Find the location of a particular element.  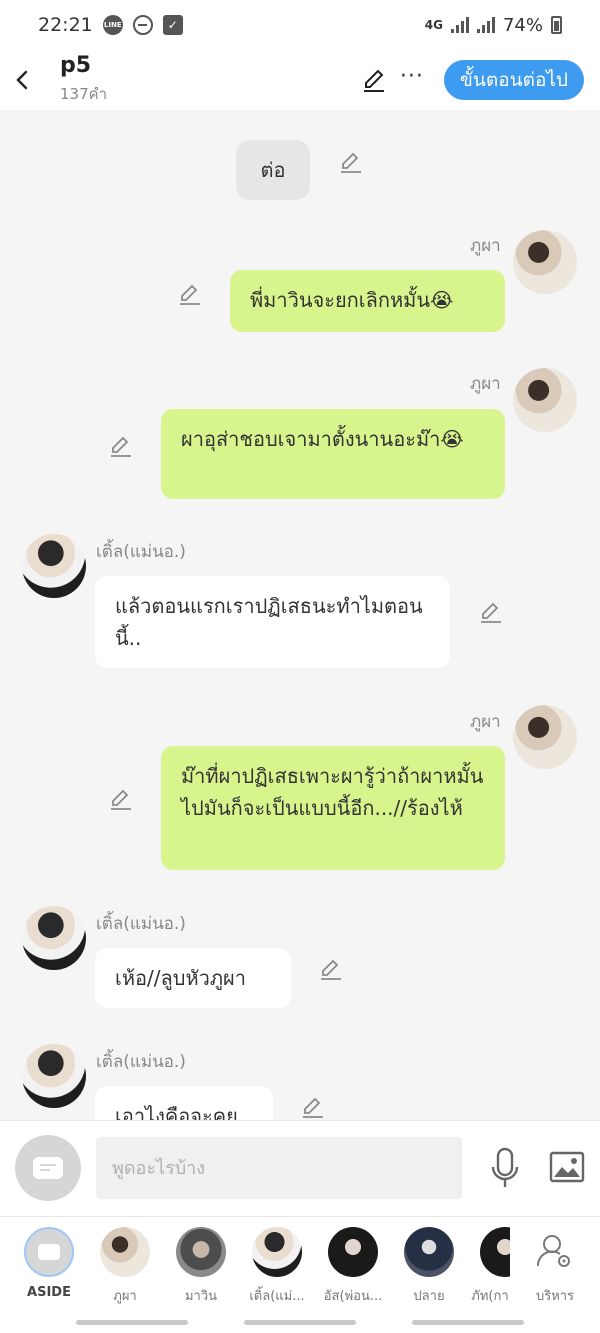

do-not-disturb-icon is located at coordinates (142, 25).